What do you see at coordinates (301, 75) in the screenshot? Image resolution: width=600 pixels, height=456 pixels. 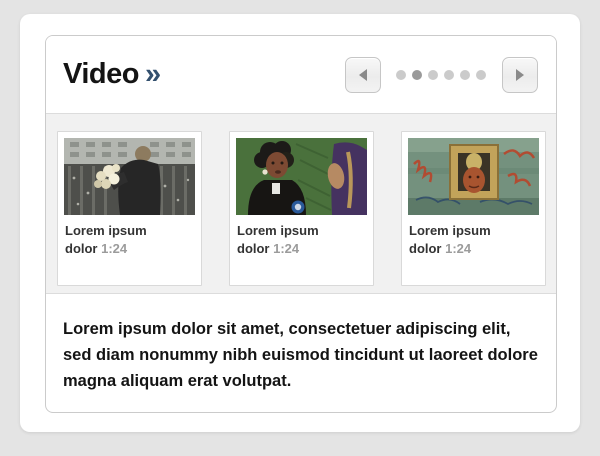 I see `widget-header: Video»` at bounding box center [301, 75].